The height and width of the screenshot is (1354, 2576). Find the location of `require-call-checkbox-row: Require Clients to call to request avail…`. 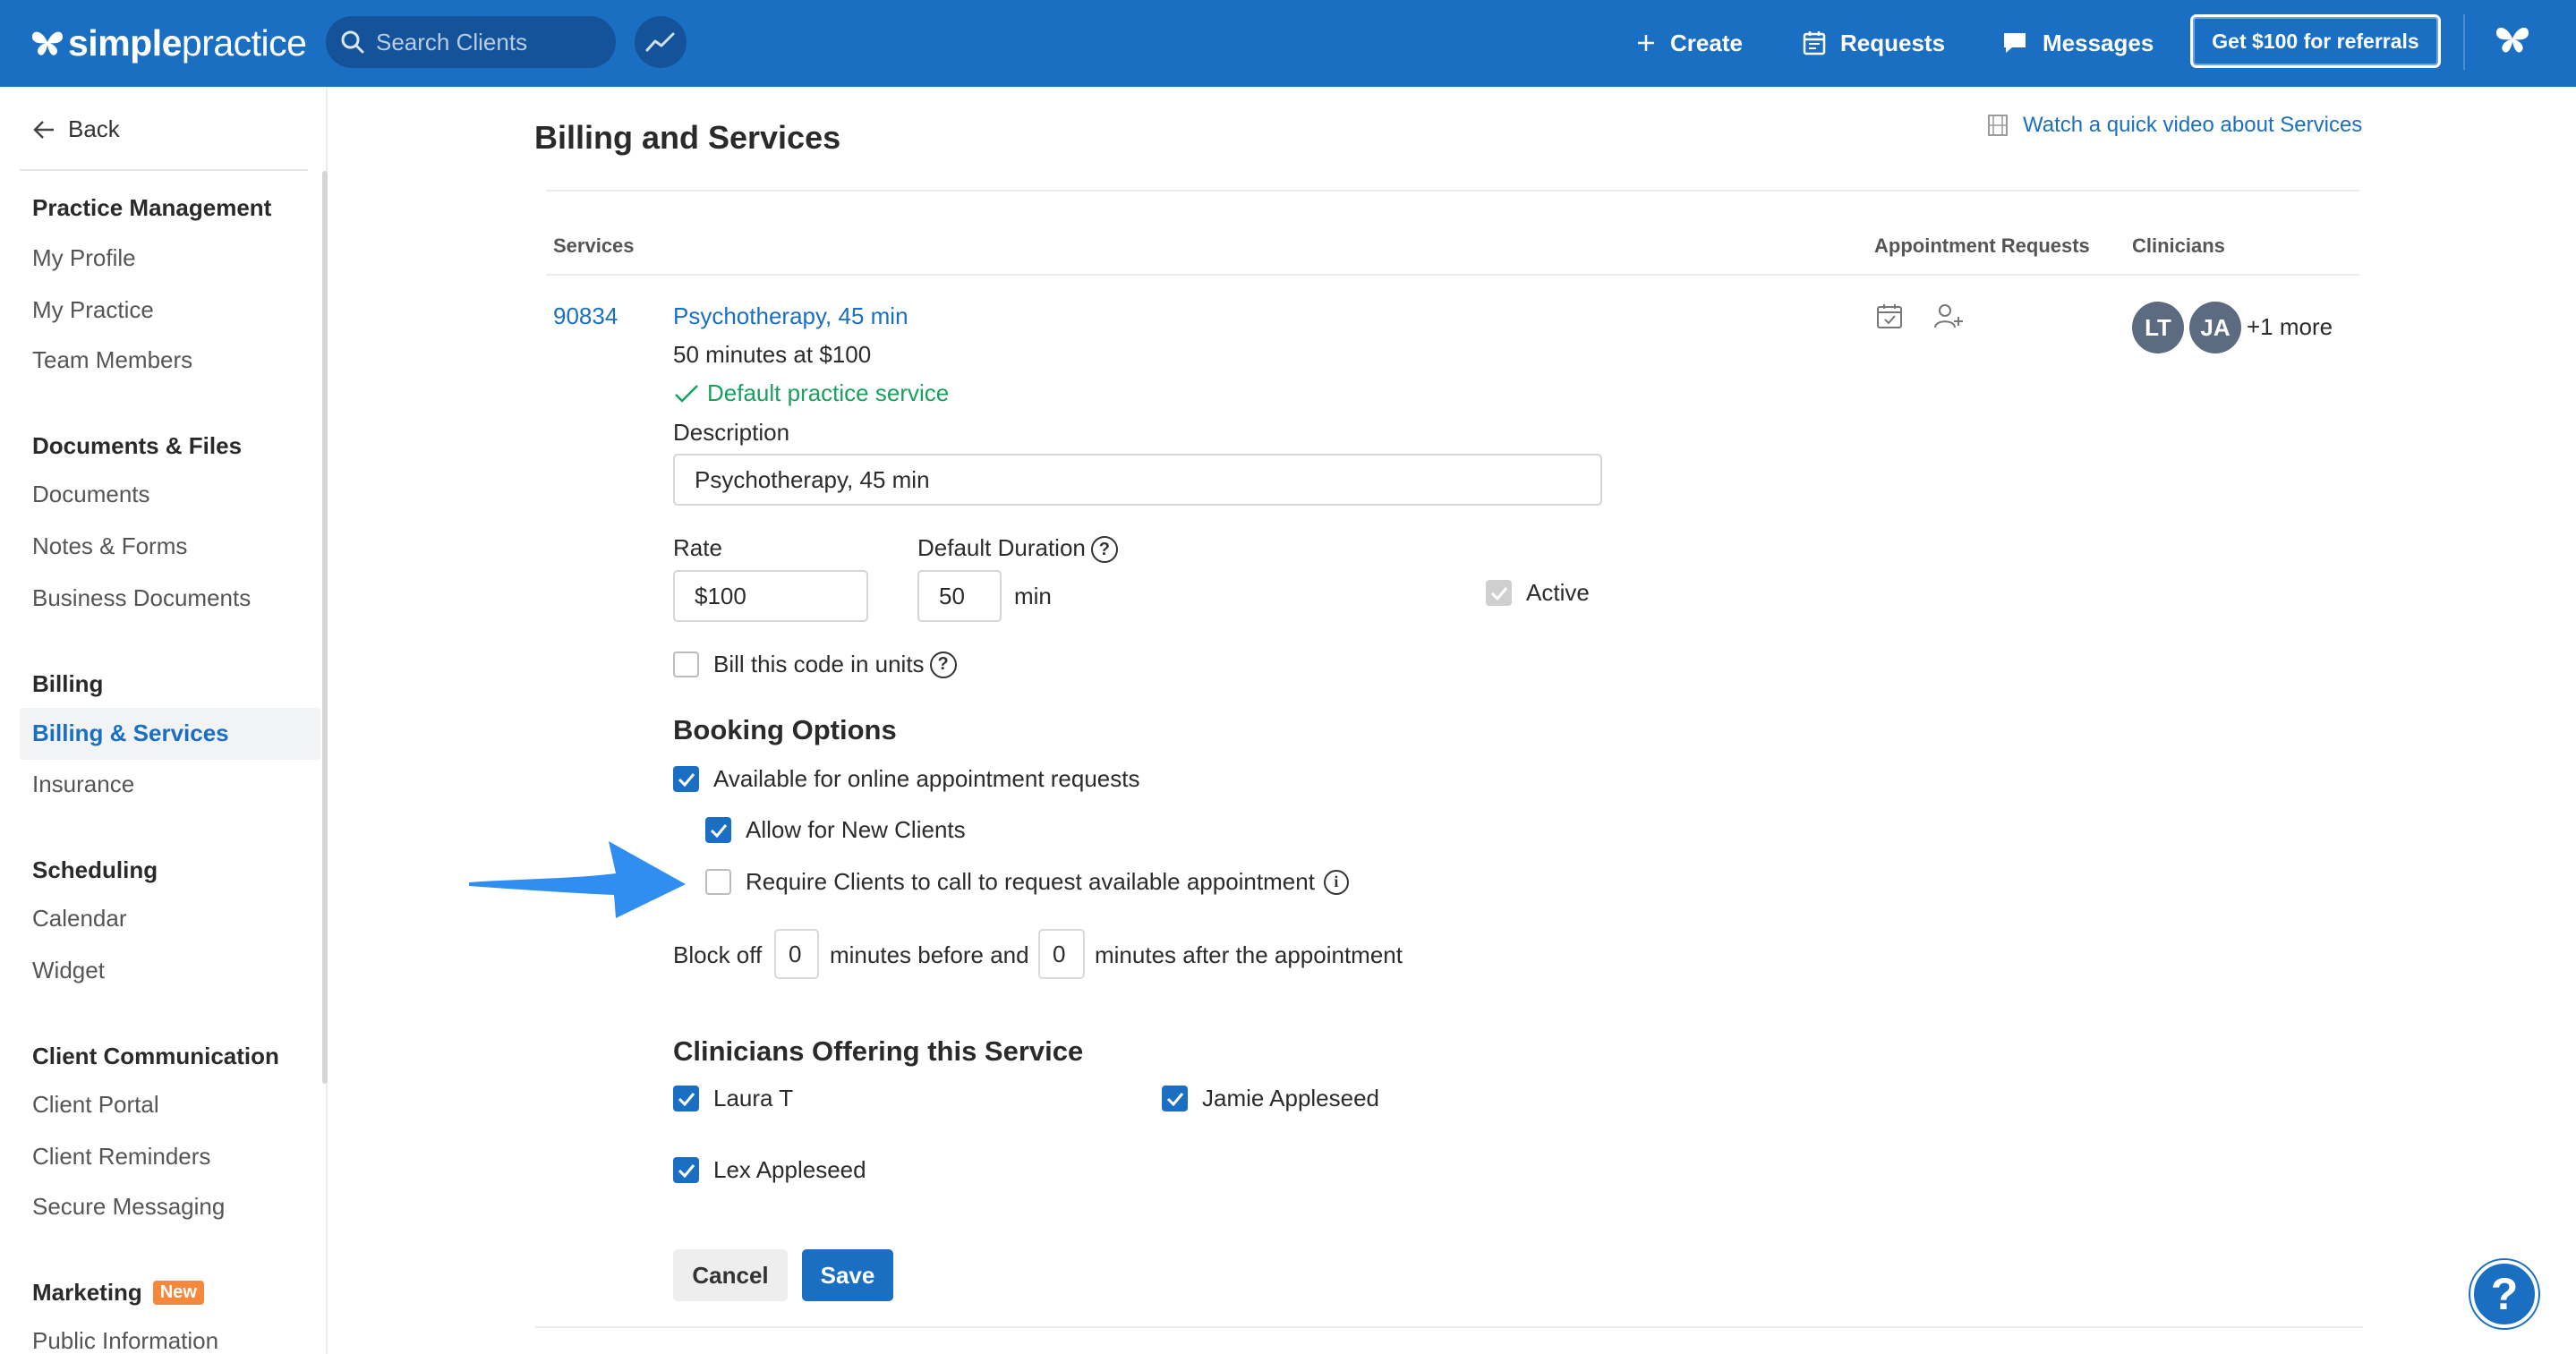

require-call-checkbox-row: Require Clients to call to request avail… is located at coordinates (1027, 882).